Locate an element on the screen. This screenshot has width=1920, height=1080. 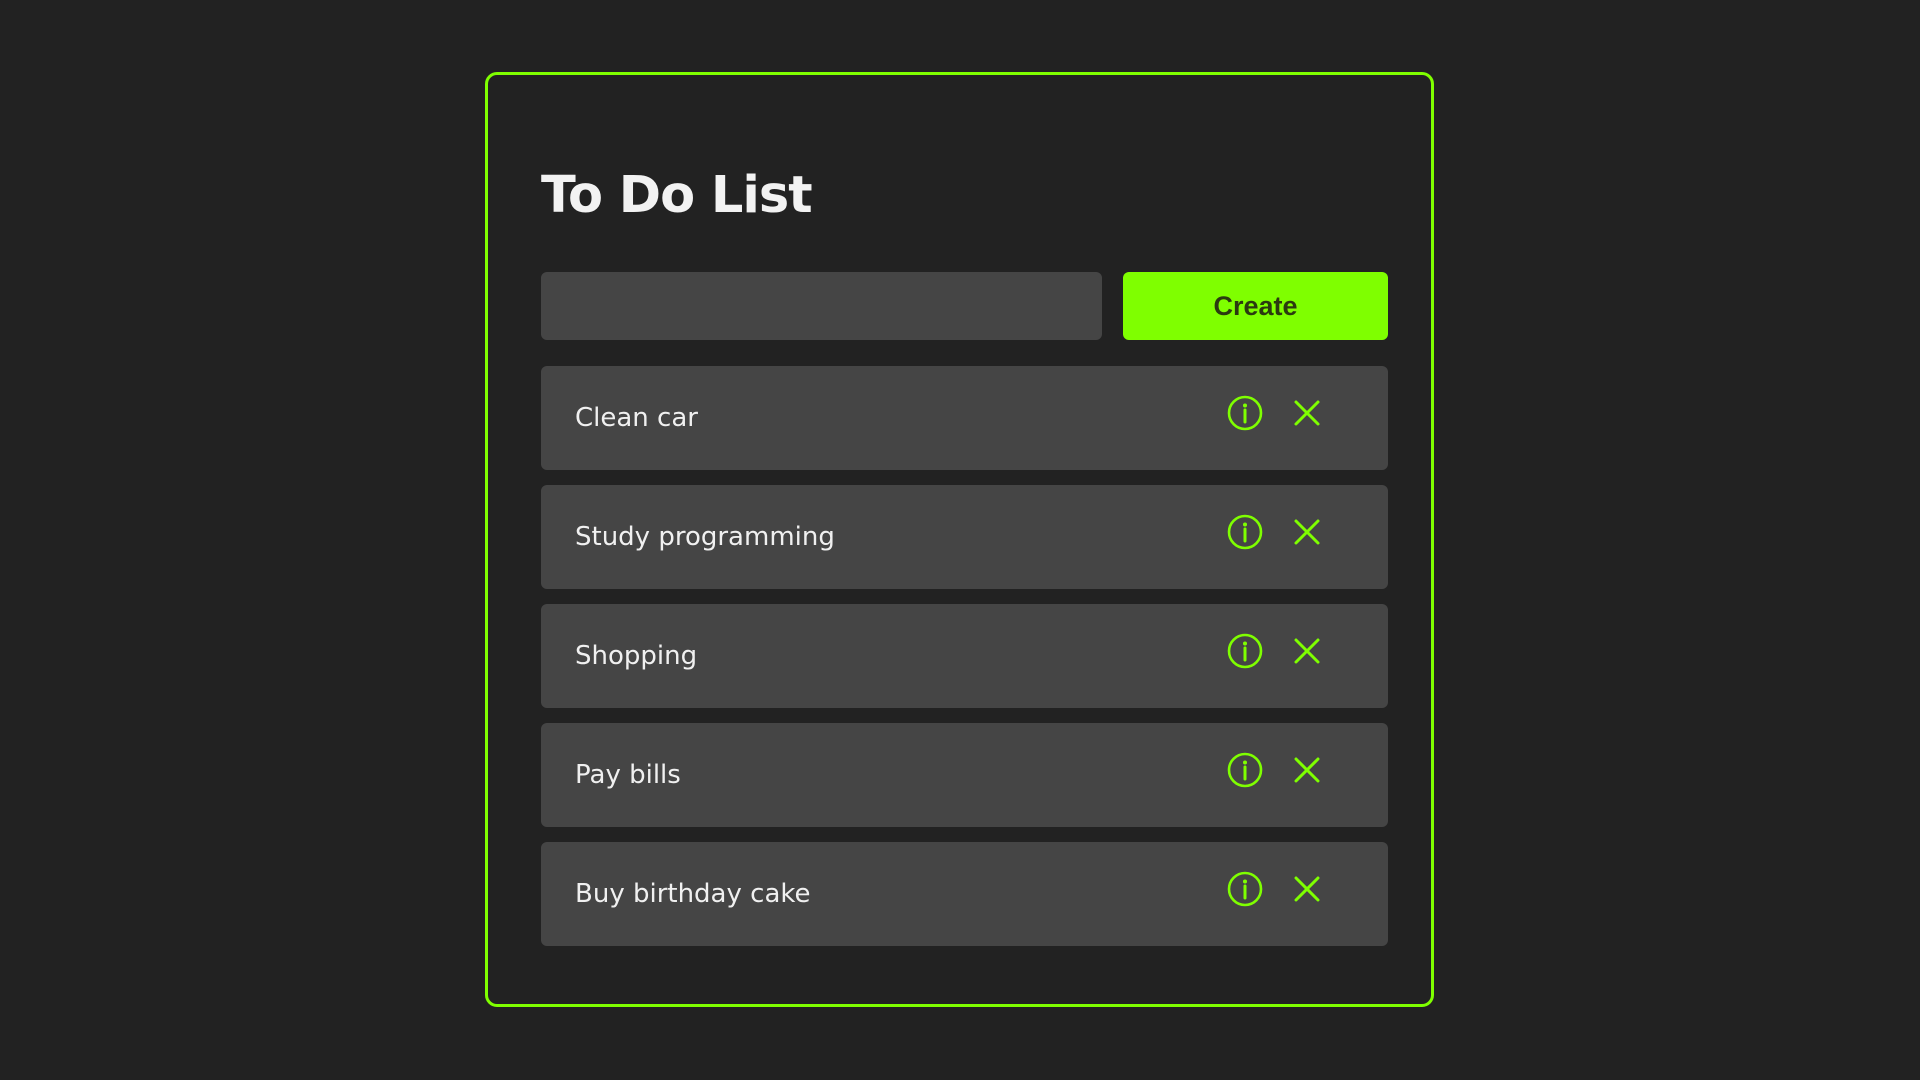
todo-label: Study programming is located at coordinates (705, 537).